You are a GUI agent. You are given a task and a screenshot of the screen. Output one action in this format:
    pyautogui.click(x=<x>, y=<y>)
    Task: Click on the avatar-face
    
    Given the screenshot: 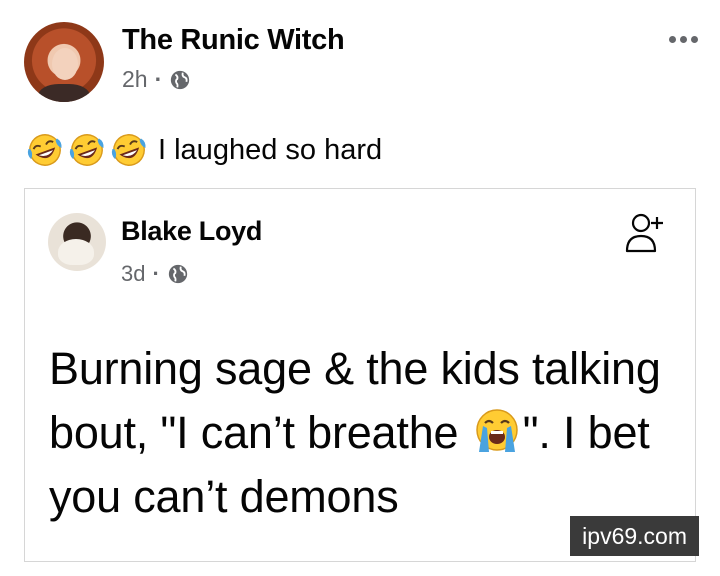 What is the action you would take?
    pyautogui.click(x=65, y=64)
    